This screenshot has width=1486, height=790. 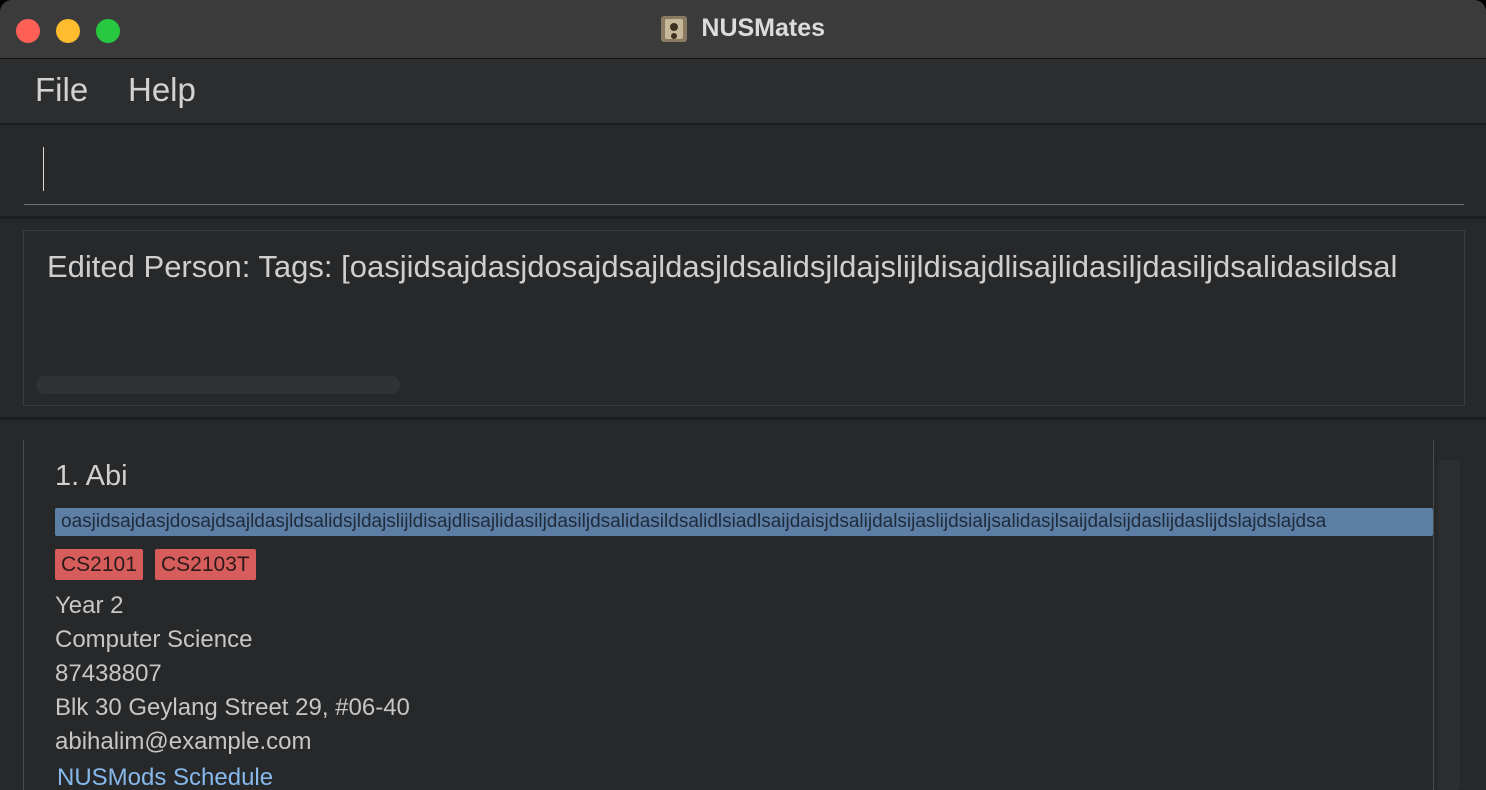 I want to click on module-tag: CS2103T, so click(x=205, y=564).